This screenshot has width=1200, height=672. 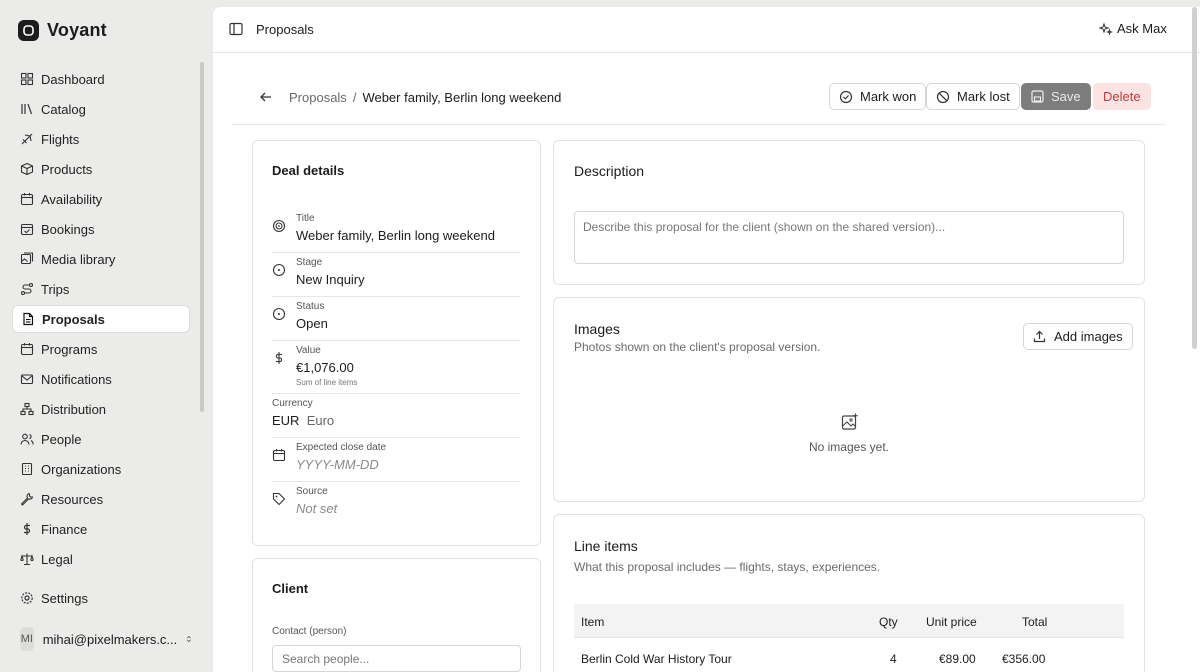 I want to click on field-label: Stage, so click(x=309, y=262).